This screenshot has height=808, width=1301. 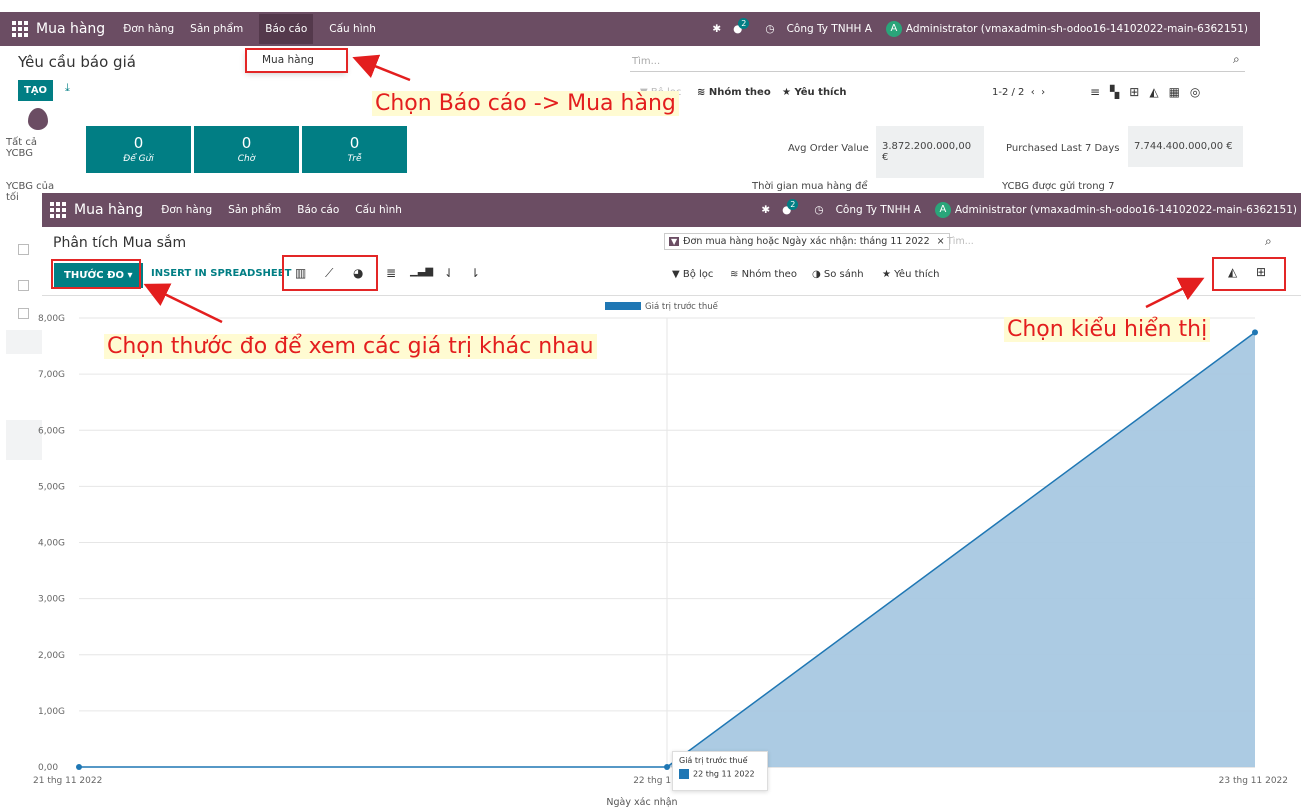 I want to click on x-axis-label: Ngày xác nhận, so click(x=641, y=802).